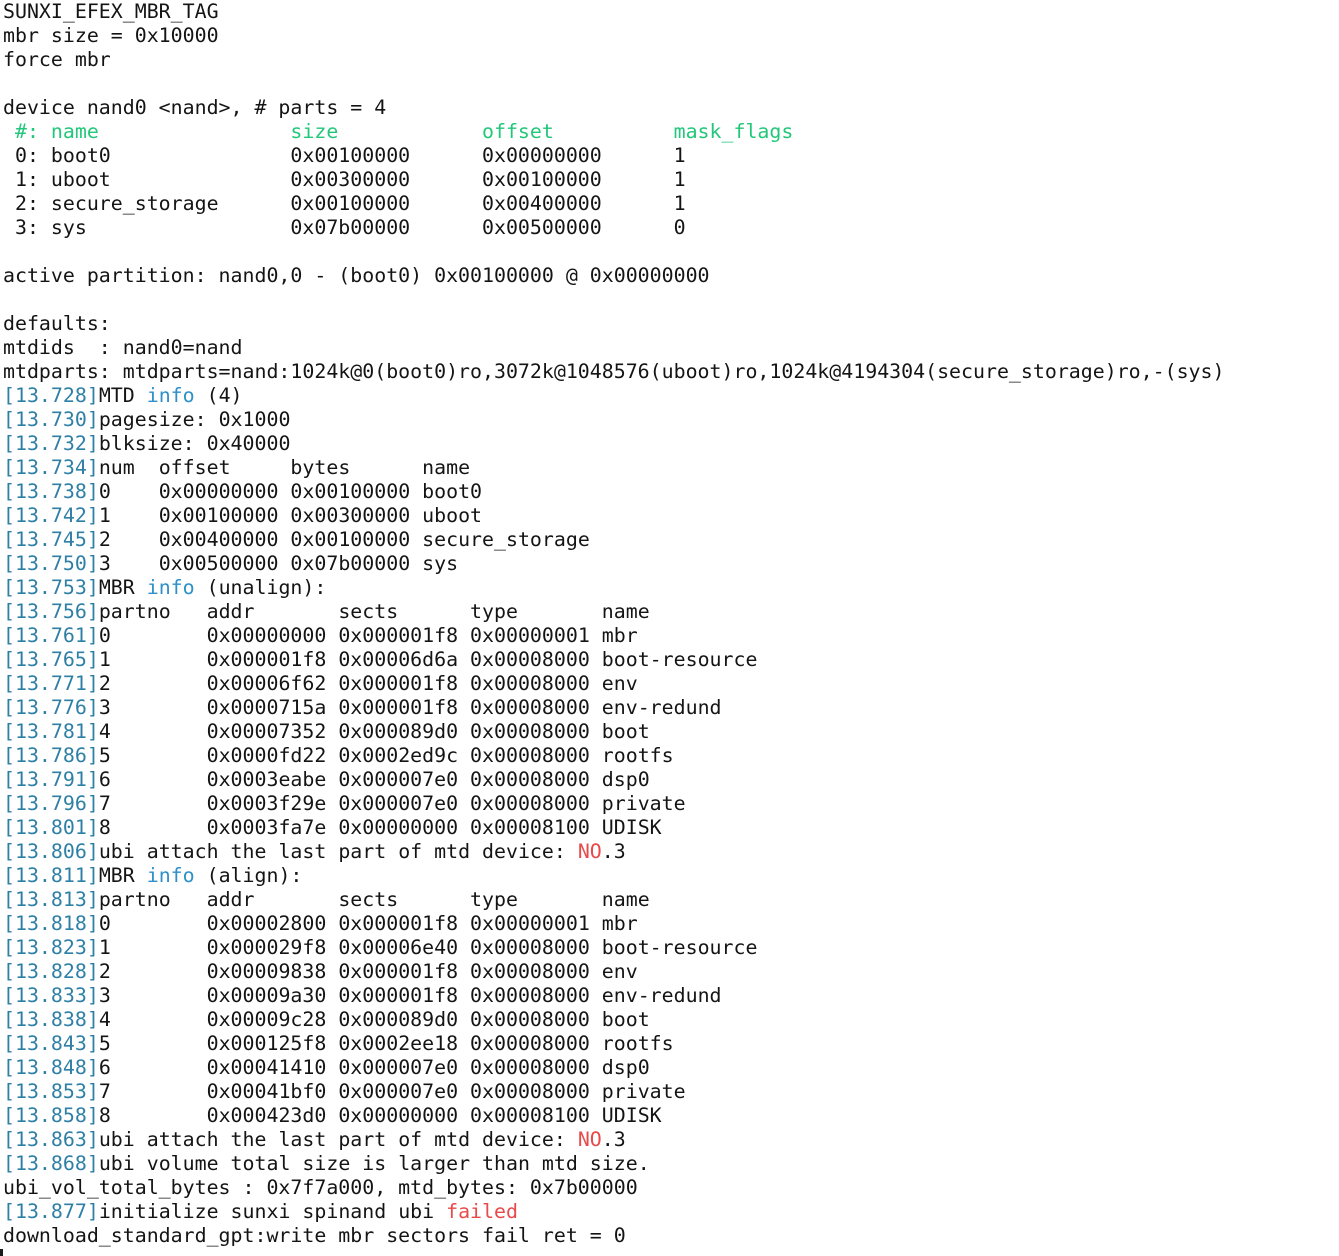 The width and height of the screenshot is (1339, 1256). What do you see at coordinates (51, 1091) in the screenshot?
I see `timestamp: [13.853]` at bounding box center [51, 1091].